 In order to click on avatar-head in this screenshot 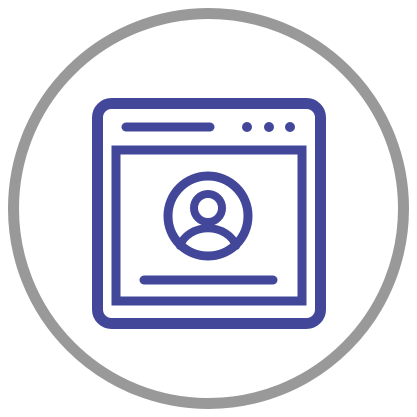, I will do `click(208, 208)`.